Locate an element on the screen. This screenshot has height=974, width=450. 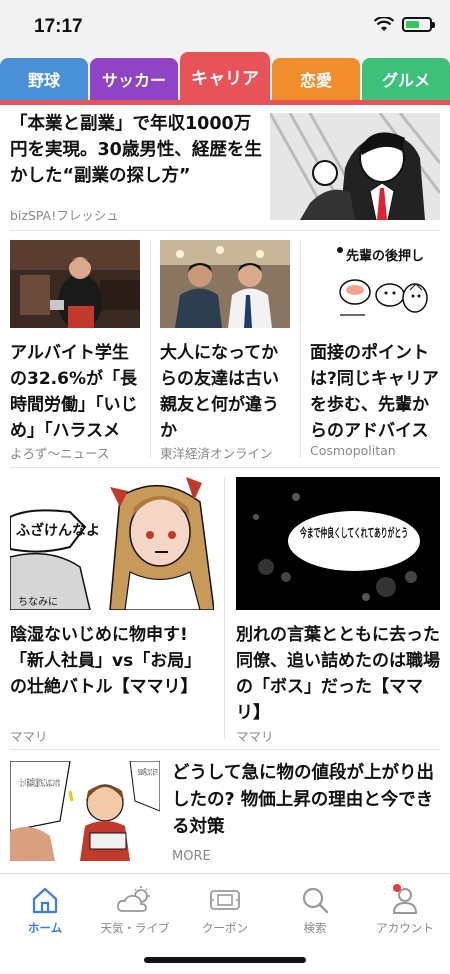
status-icons is located at coordinates (404, 24).